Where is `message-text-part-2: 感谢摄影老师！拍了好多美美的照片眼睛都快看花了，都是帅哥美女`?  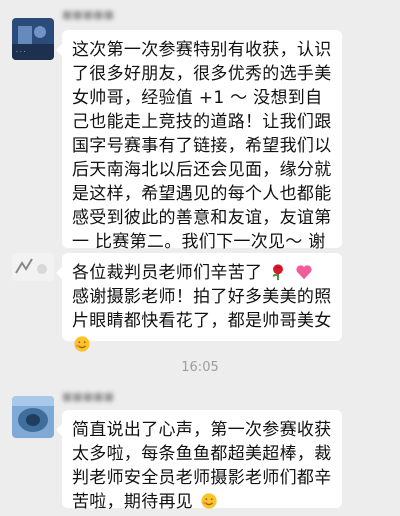 message-text-part-2: 感谢摄影老师！拍了好多美美的照片眼睛都快看花了，都是帅哥美女 is located at coordinates (202, 309).